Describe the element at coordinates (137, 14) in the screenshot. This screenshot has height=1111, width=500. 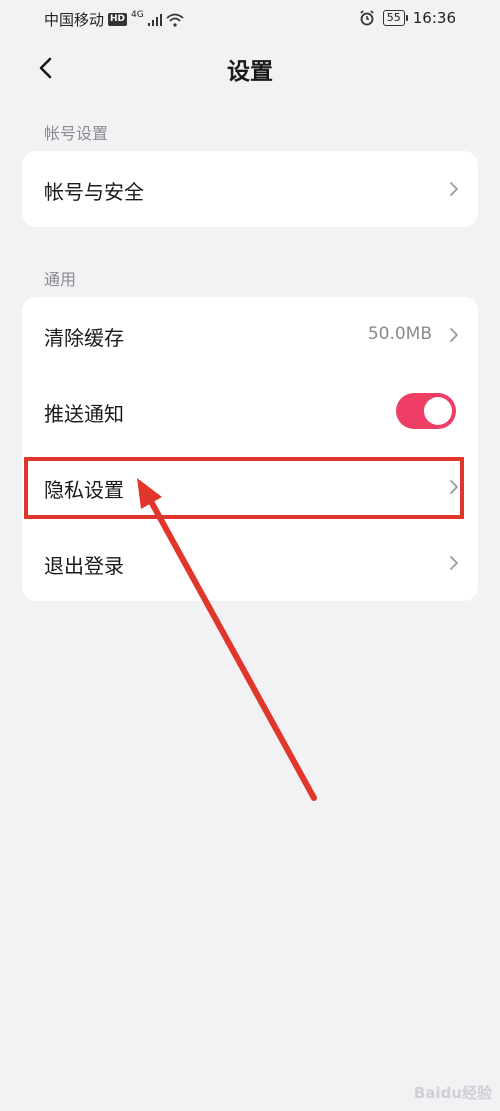
I see `network-type: 4G` at that location.